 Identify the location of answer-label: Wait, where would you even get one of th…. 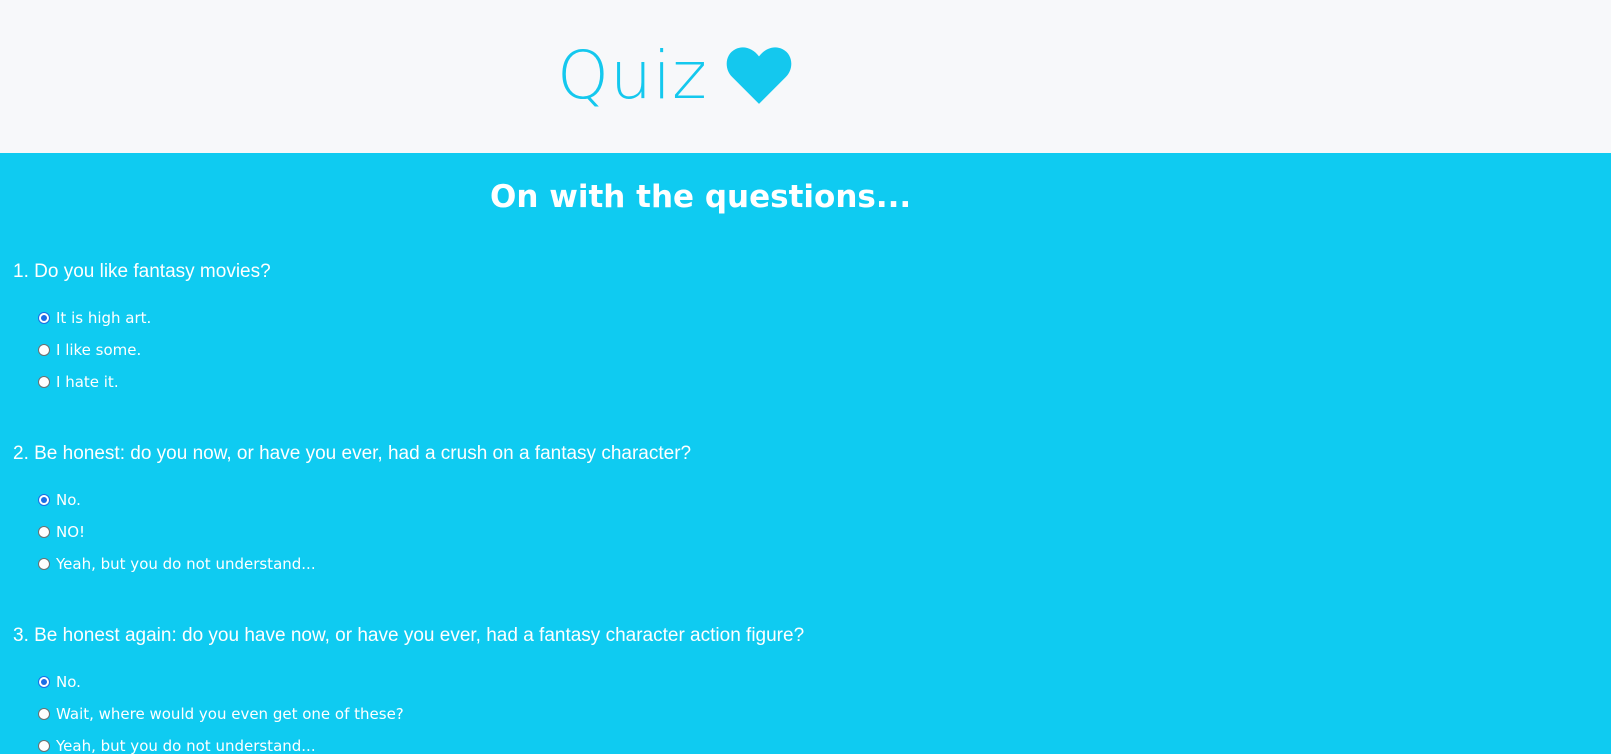
(230, 714).